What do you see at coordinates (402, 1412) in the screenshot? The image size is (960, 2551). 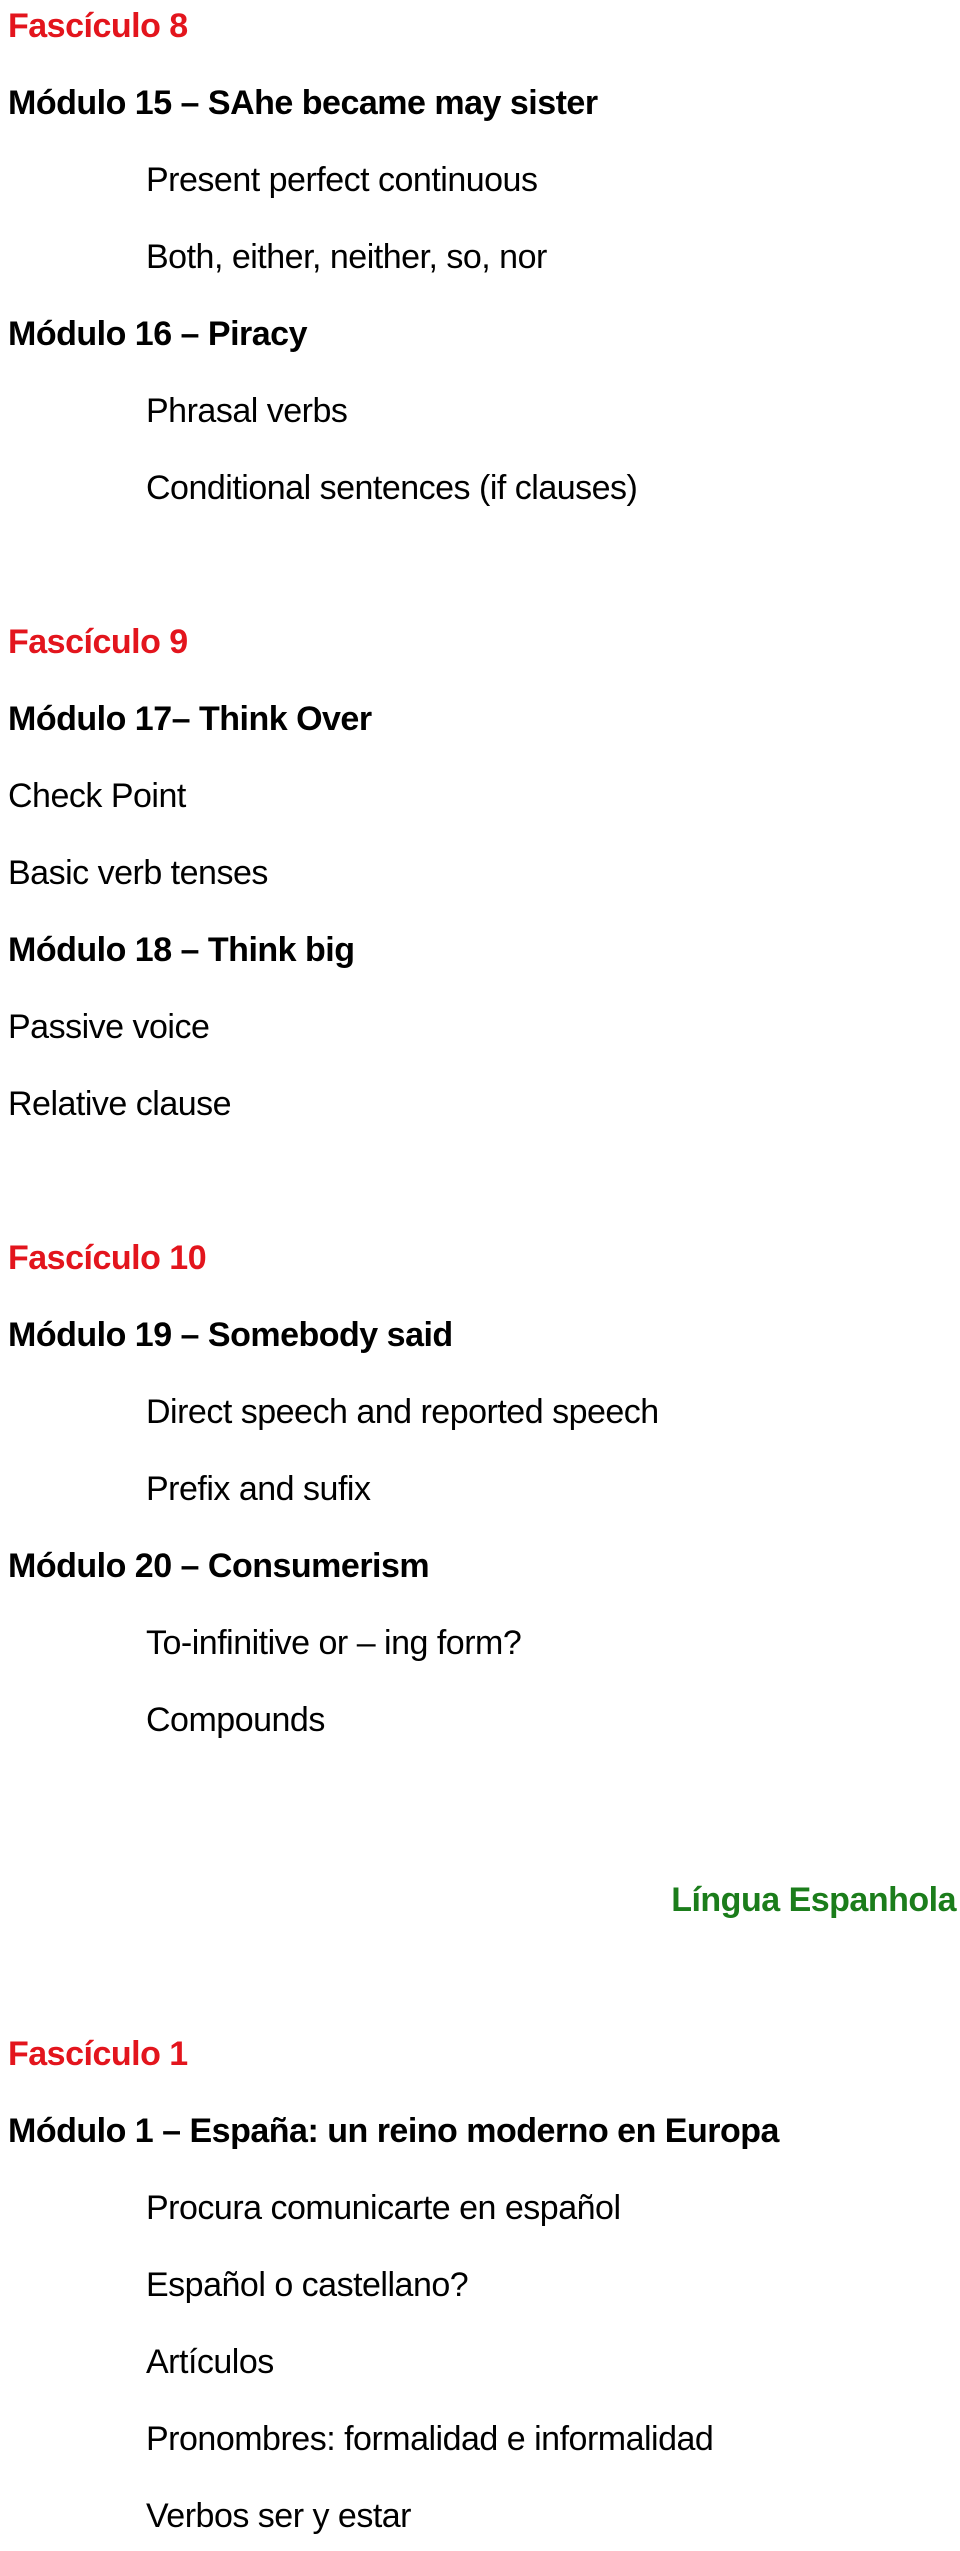 I see `topic-item: Direct speech and reported speech` at bounding box center [402, 1412].